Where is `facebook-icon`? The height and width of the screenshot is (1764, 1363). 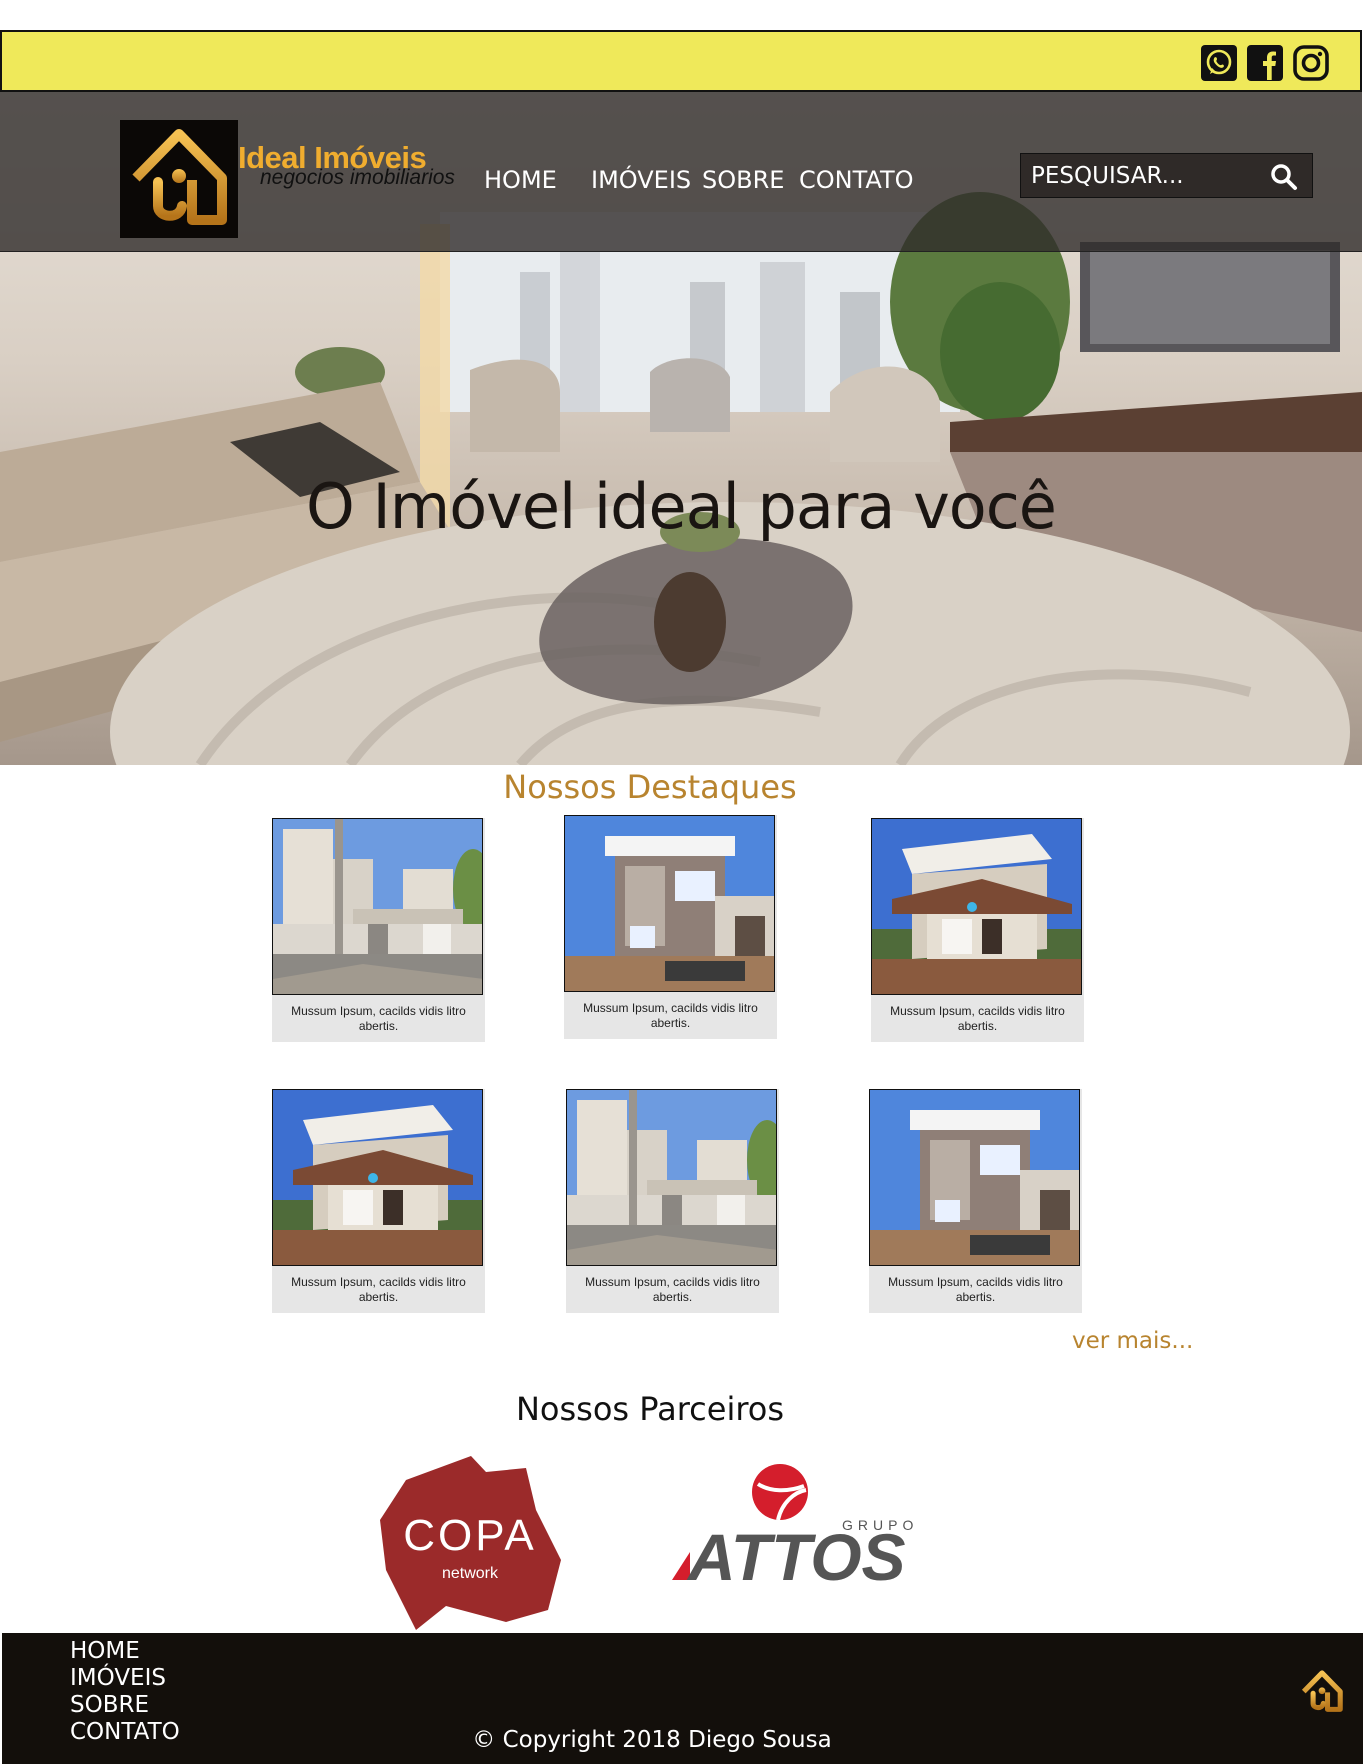 facebook-icon is located at coordinates (1265, 63).